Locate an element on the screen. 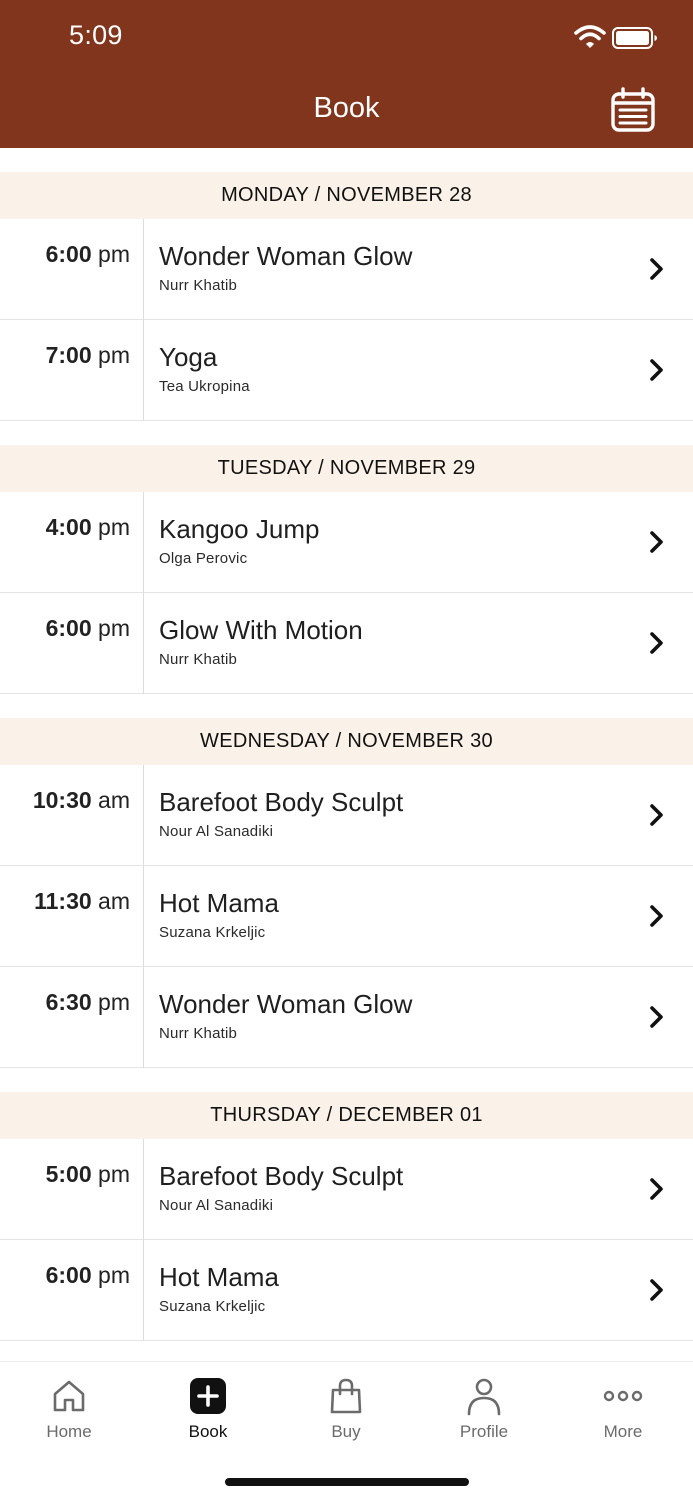 The image size is (693, 1500). class-time-value: 6:30 is located at coordinates (68, 1002).